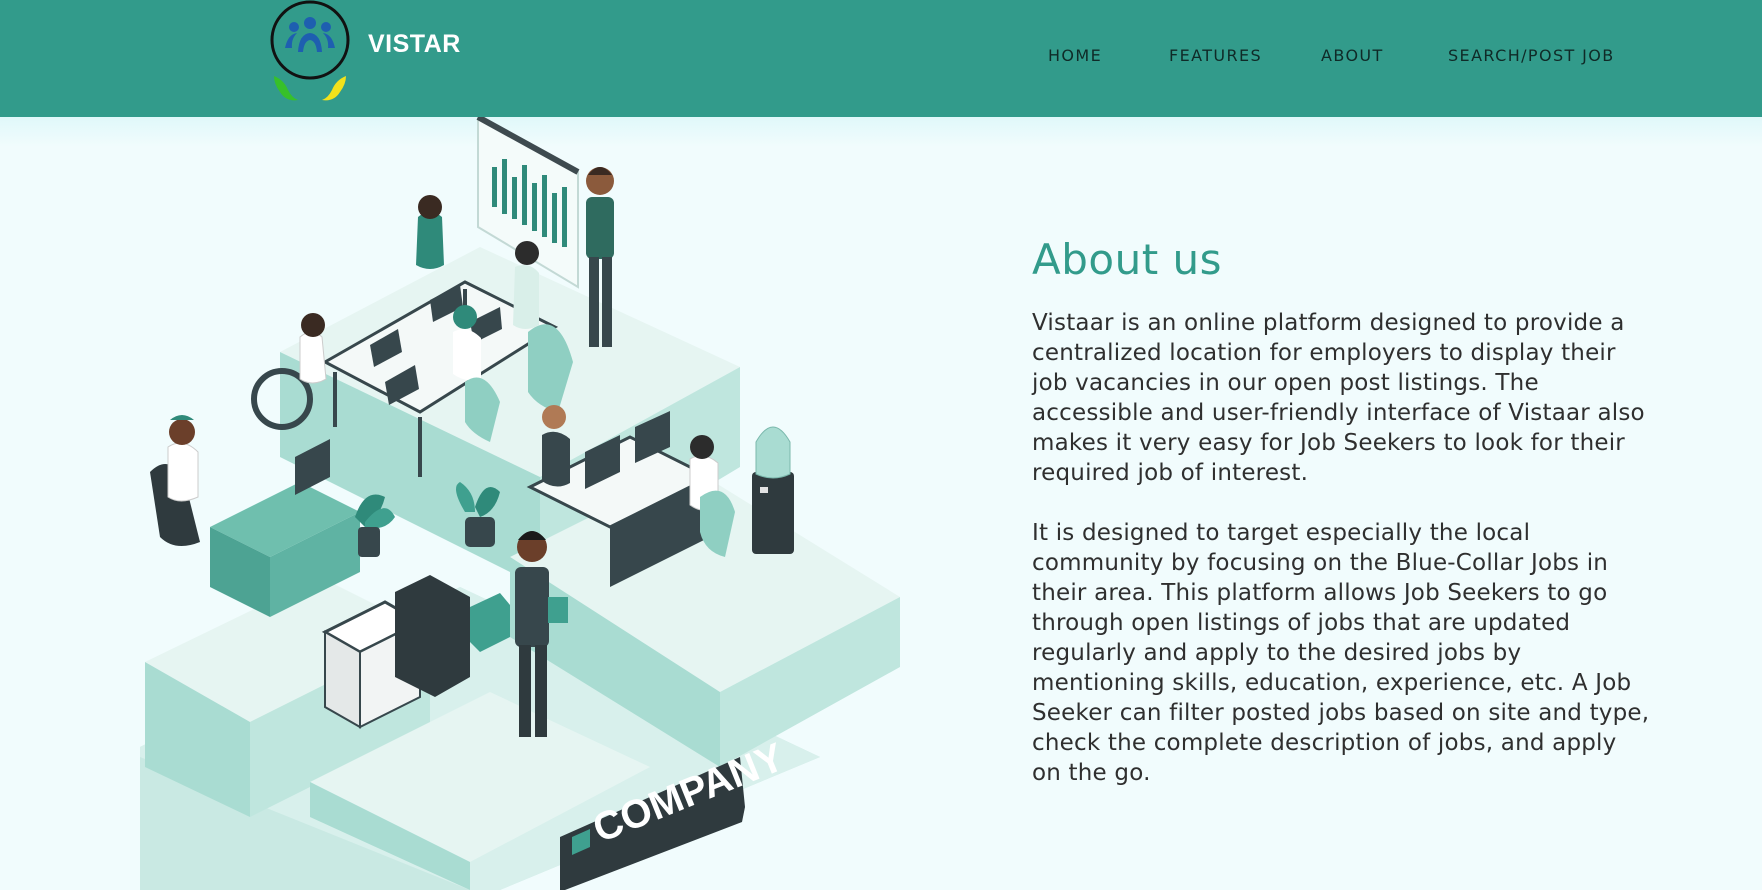  I want to click on people-hands-logo-icon, so click(310, 54).